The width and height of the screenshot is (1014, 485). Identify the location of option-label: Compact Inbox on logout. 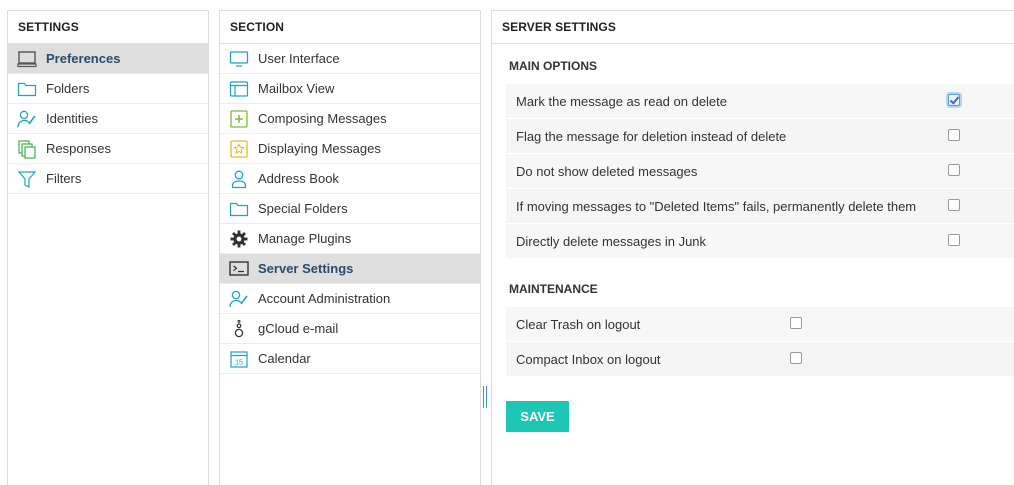
(588, 359).